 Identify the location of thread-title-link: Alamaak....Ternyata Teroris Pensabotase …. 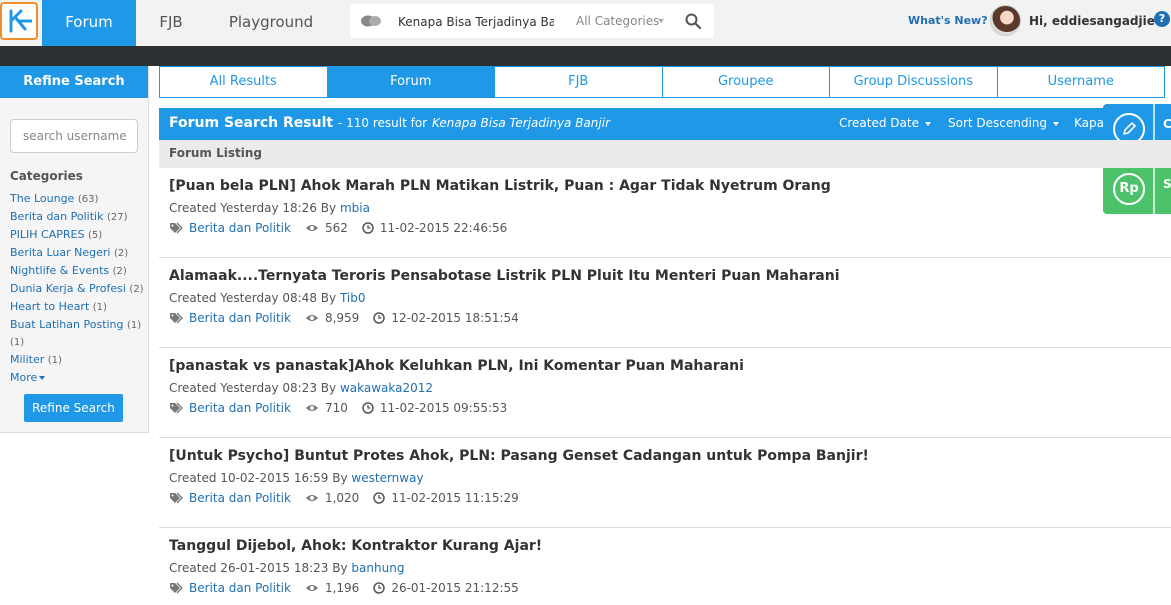
(504, 276).